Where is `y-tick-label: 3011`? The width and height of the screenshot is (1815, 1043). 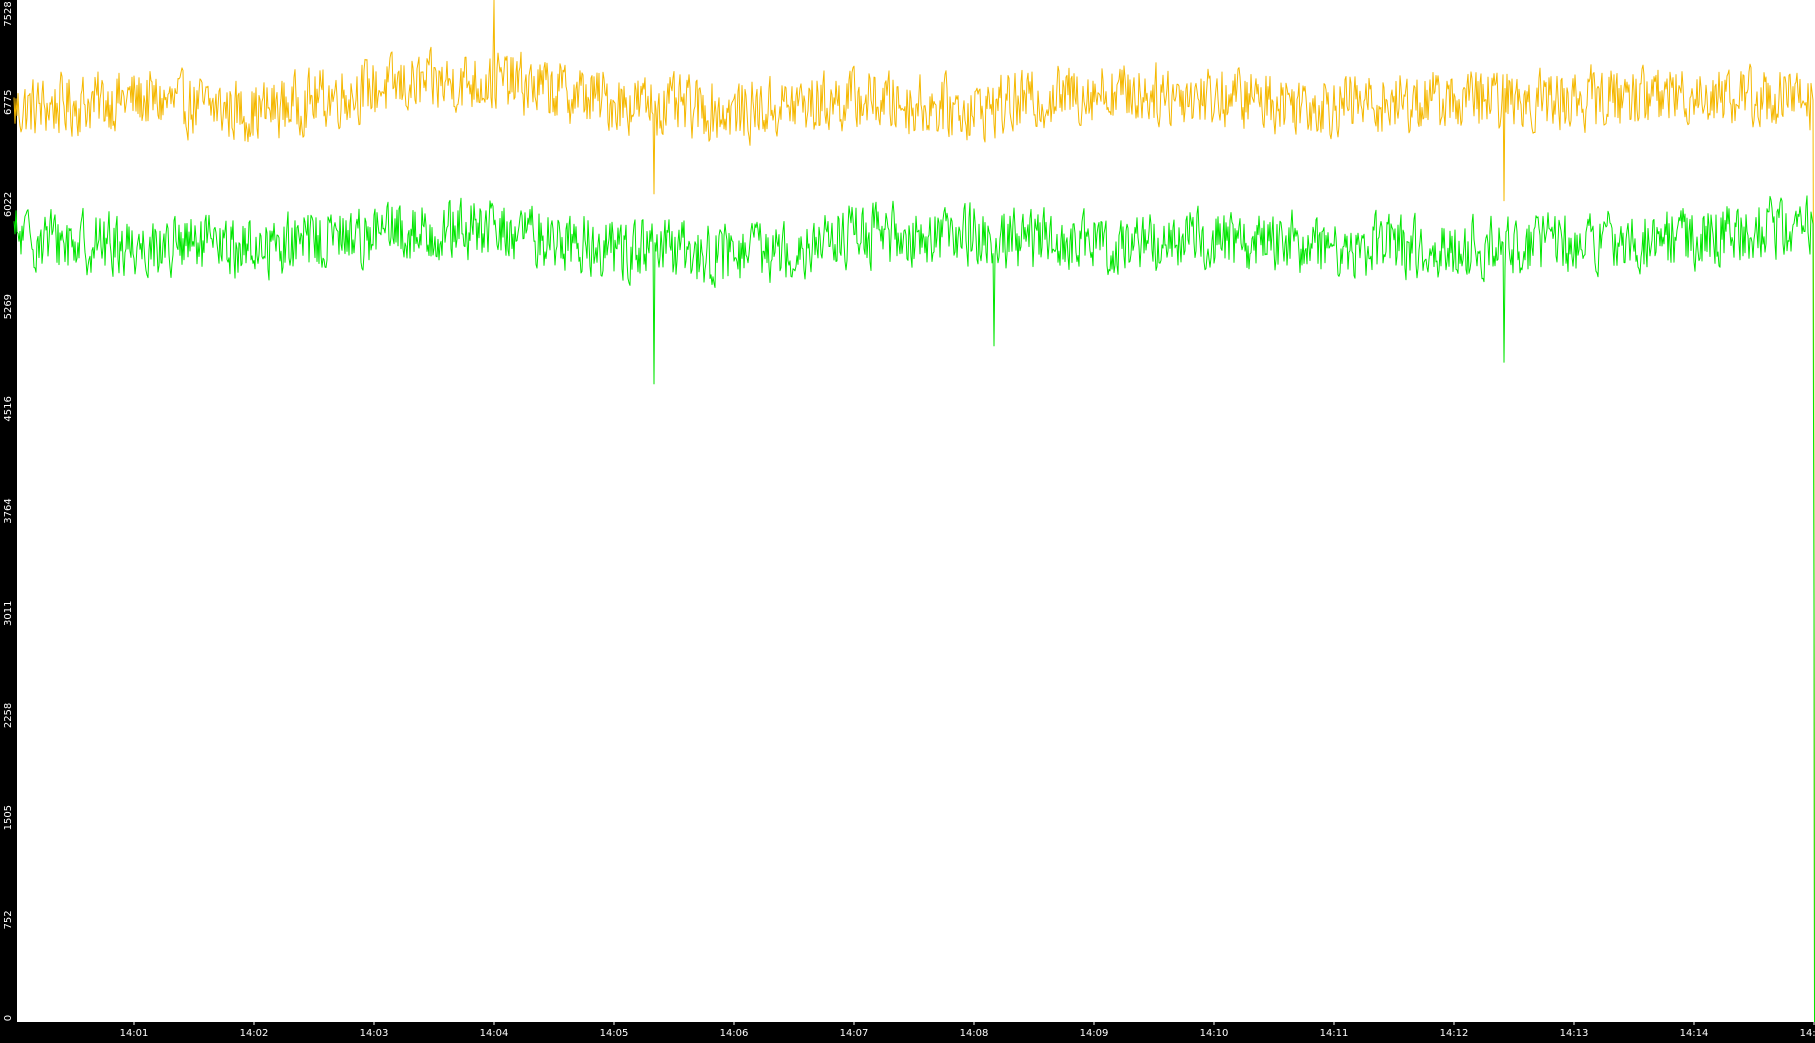
y-tick-label: 3011 is located at coordinates (8, 613).